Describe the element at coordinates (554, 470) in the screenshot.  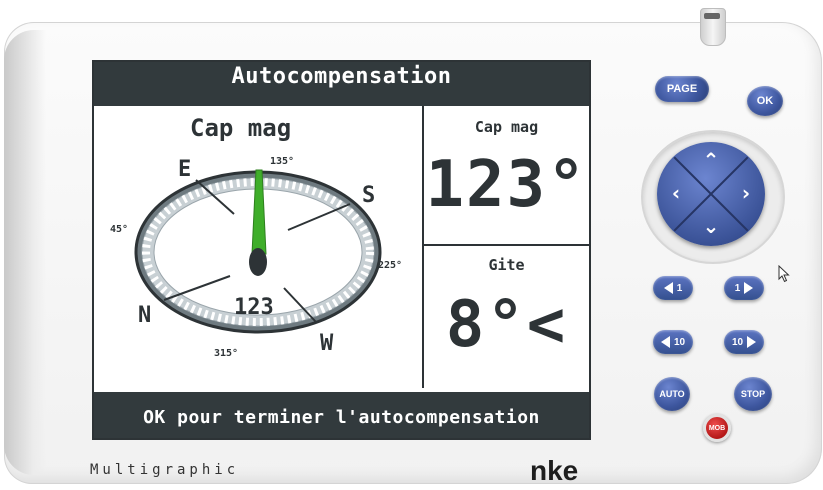
I see `brand-nke-logo: nke` at that location.